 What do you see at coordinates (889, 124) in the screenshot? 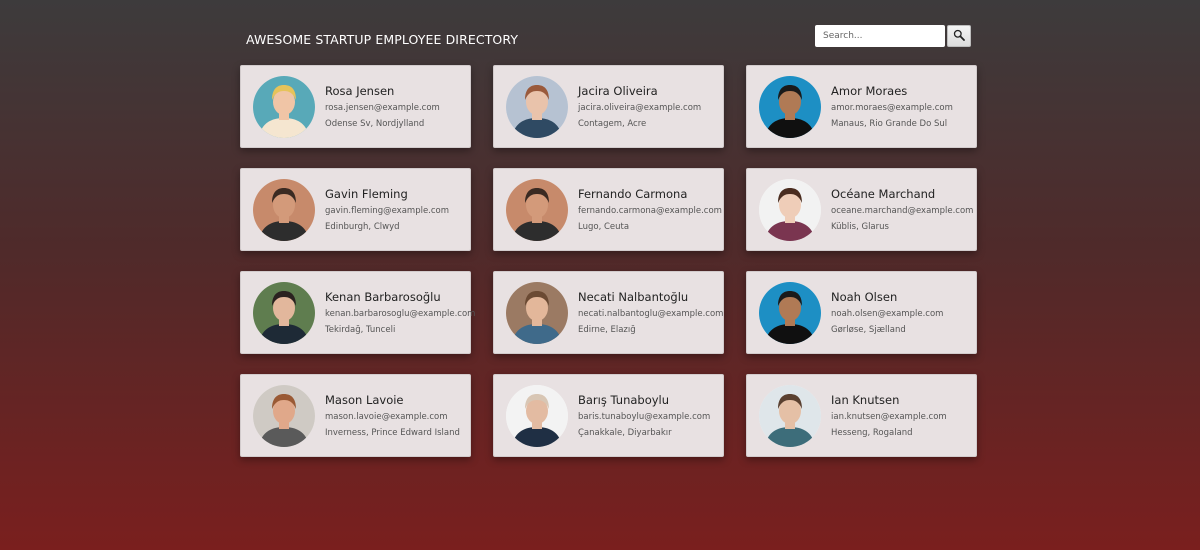
I see `employee-location: Manaus, Rio Grande Do Sul` at bounding box center [889, 124].